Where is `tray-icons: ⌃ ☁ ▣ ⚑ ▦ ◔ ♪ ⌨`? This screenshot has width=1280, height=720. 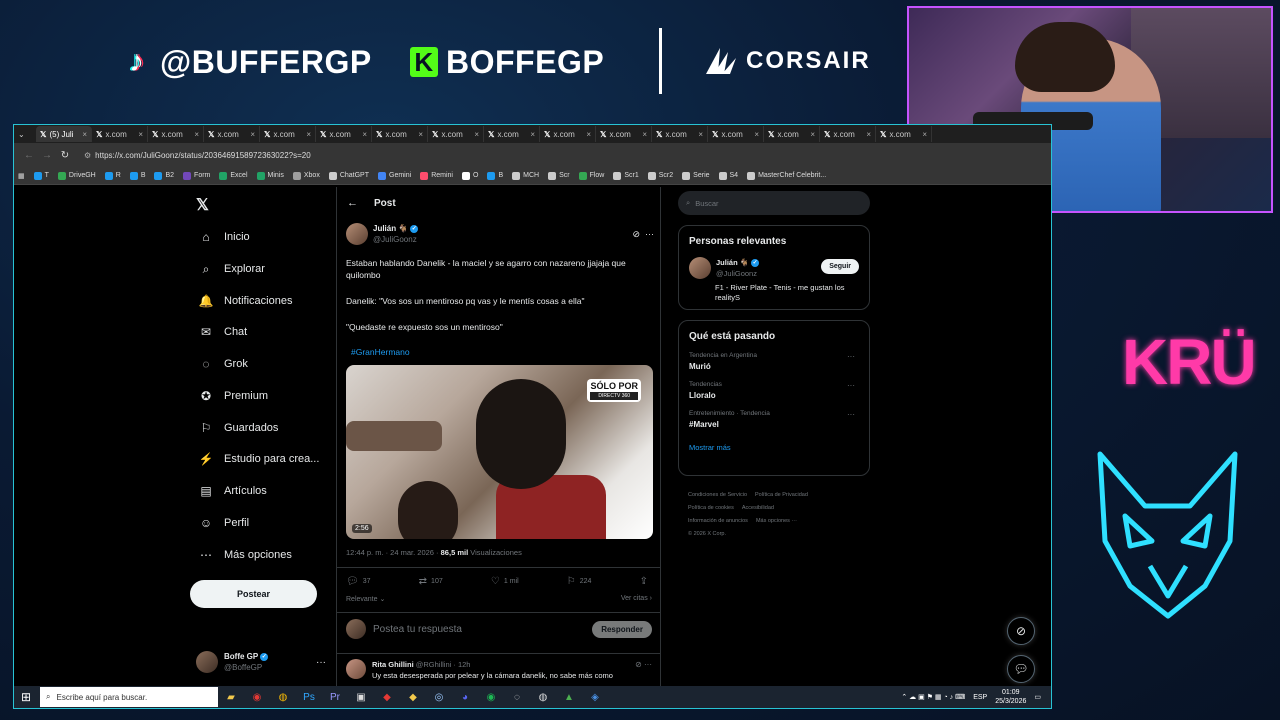 tray-icons: ⌃ ☁ ▣ ⚑ ▦ ◔ ♪ ⌨ is located at coordinates (933, 697).